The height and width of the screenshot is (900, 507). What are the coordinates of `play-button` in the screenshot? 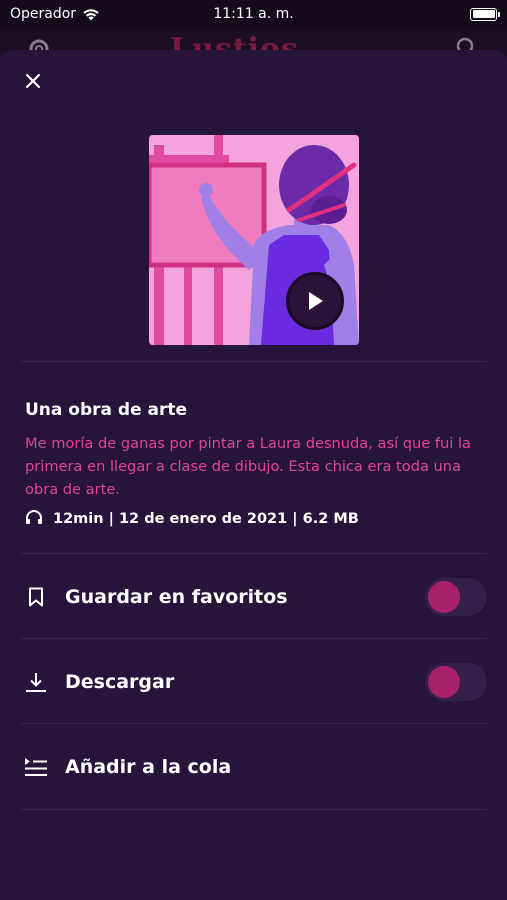 It's located at (315, 301).